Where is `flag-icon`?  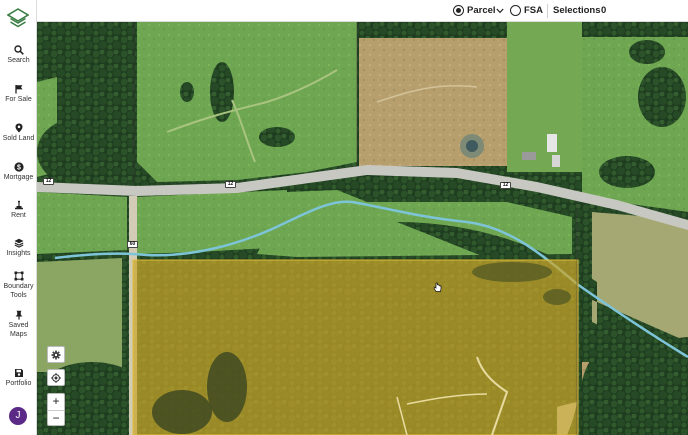 flag-icon is located at coordinates (18, 89).